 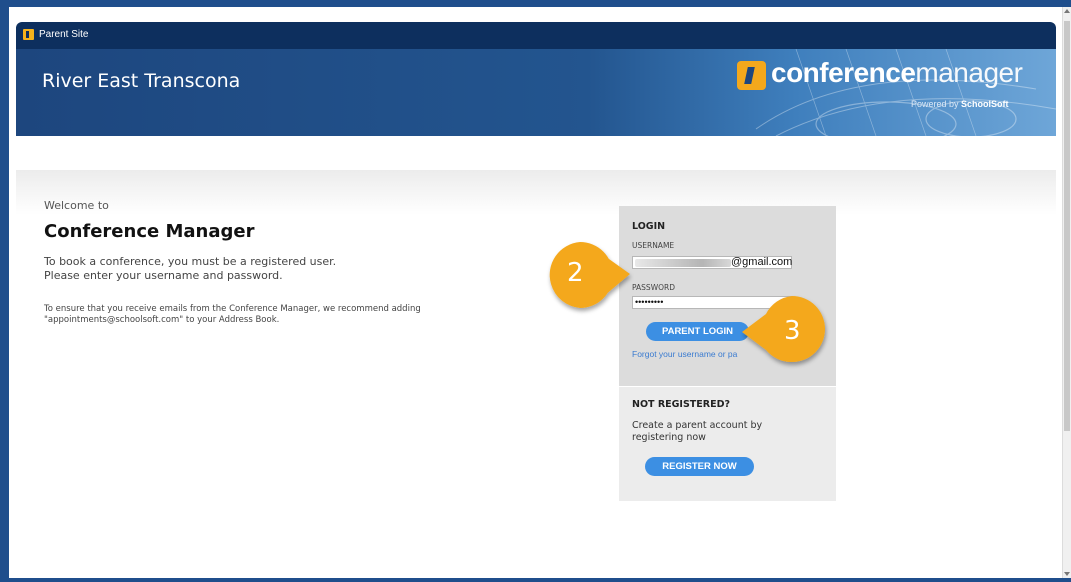 I want to click on window-frame-top, so click(x=535, y=3).